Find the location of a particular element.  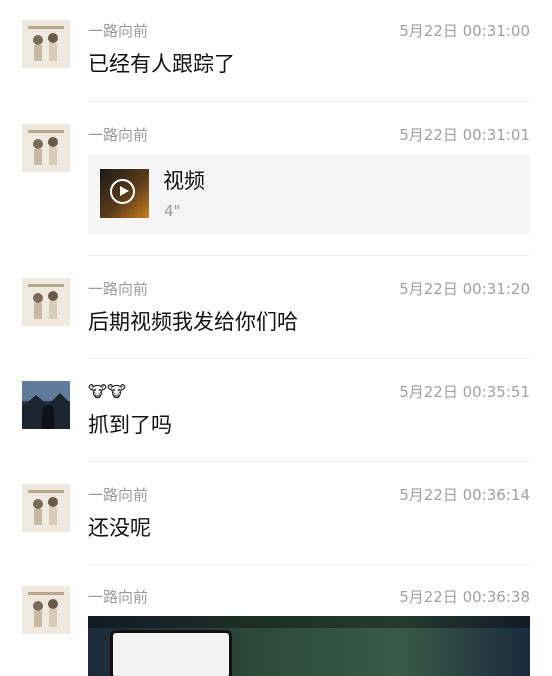

message-time: 5月22日 00:36:38 is located at coordinates (464, 597).